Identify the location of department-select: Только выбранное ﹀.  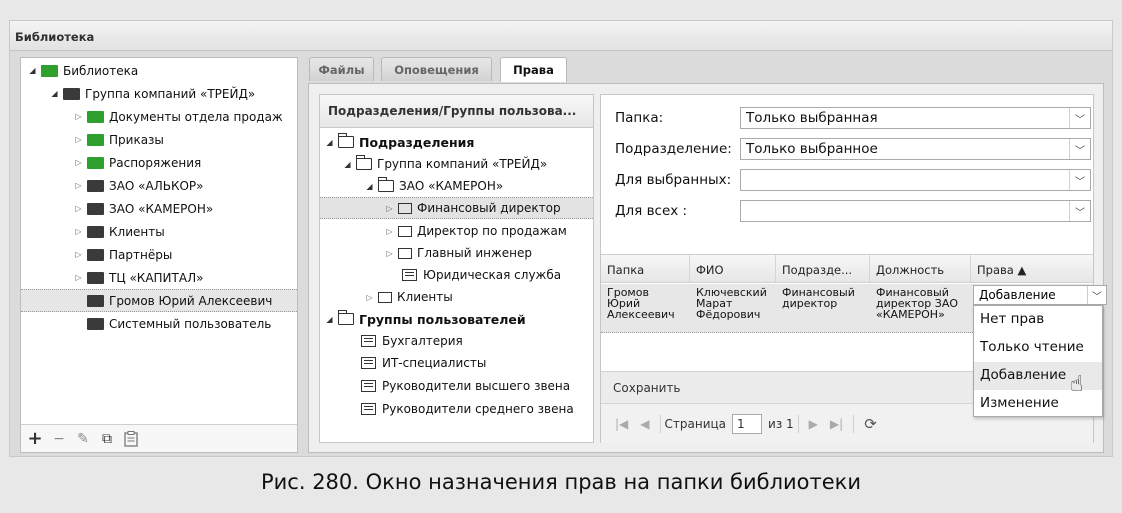
(915, 149).